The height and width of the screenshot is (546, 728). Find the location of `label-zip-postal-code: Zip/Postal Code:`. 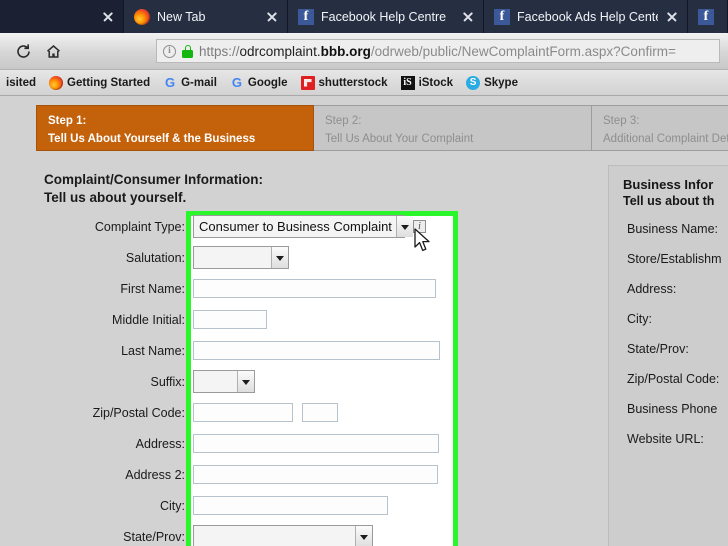

label-zip-postal-code: Zip/Postal Code: is located at coordinates (138, 412).